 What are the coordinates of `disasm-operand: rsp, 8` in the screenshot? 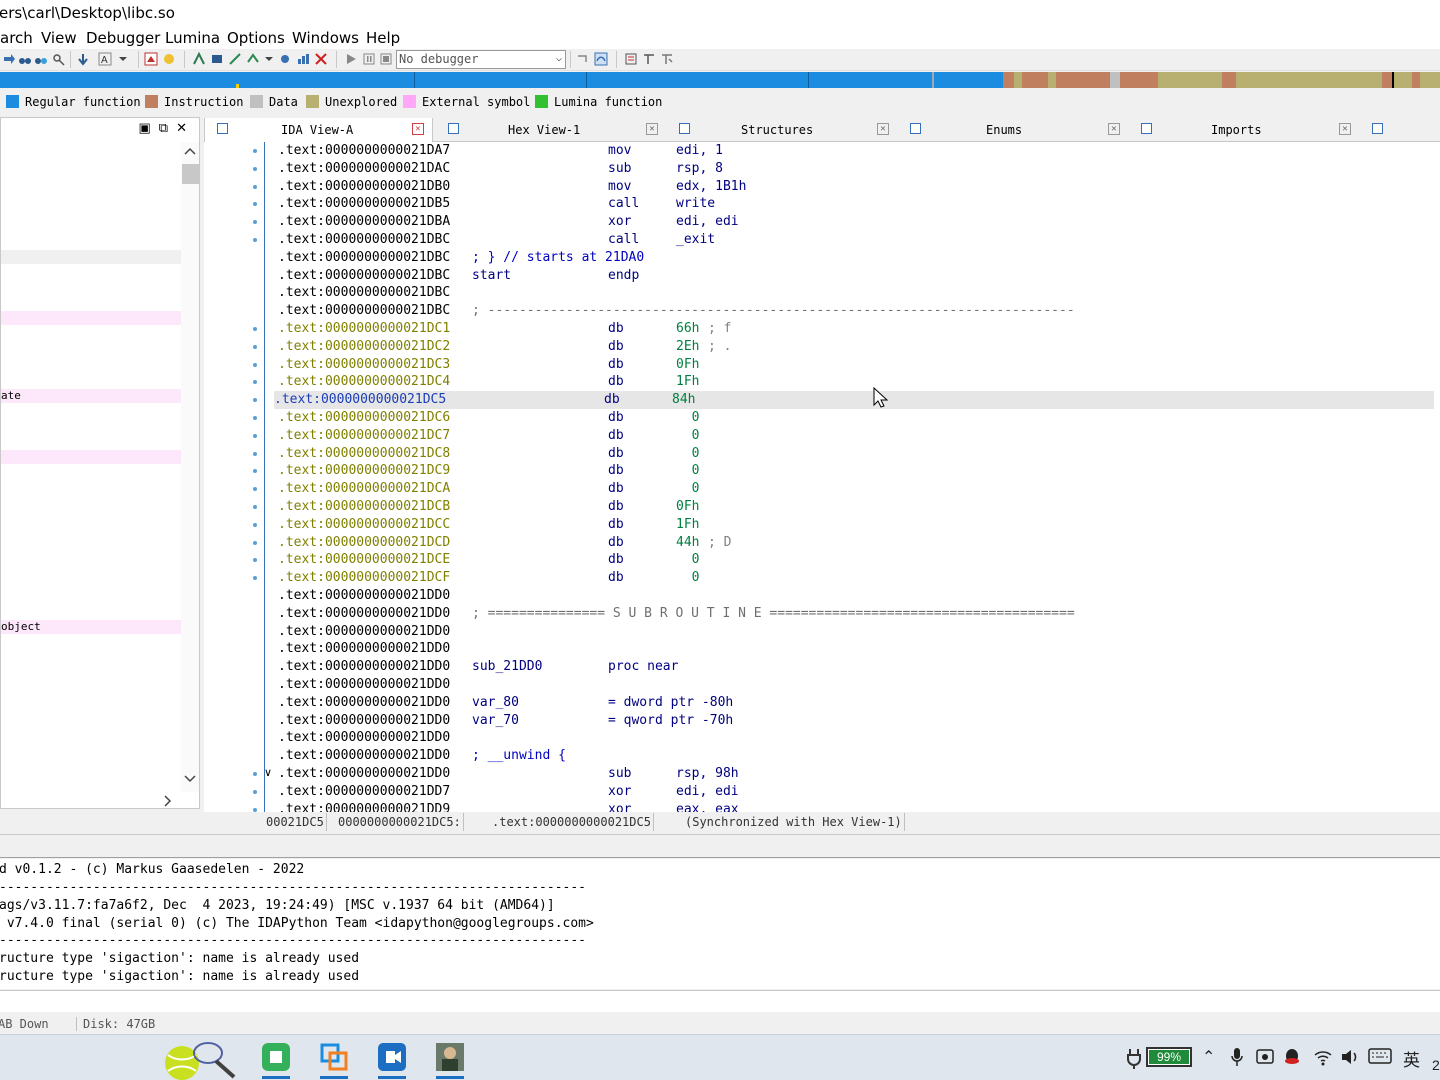 It's located at (699, 169).